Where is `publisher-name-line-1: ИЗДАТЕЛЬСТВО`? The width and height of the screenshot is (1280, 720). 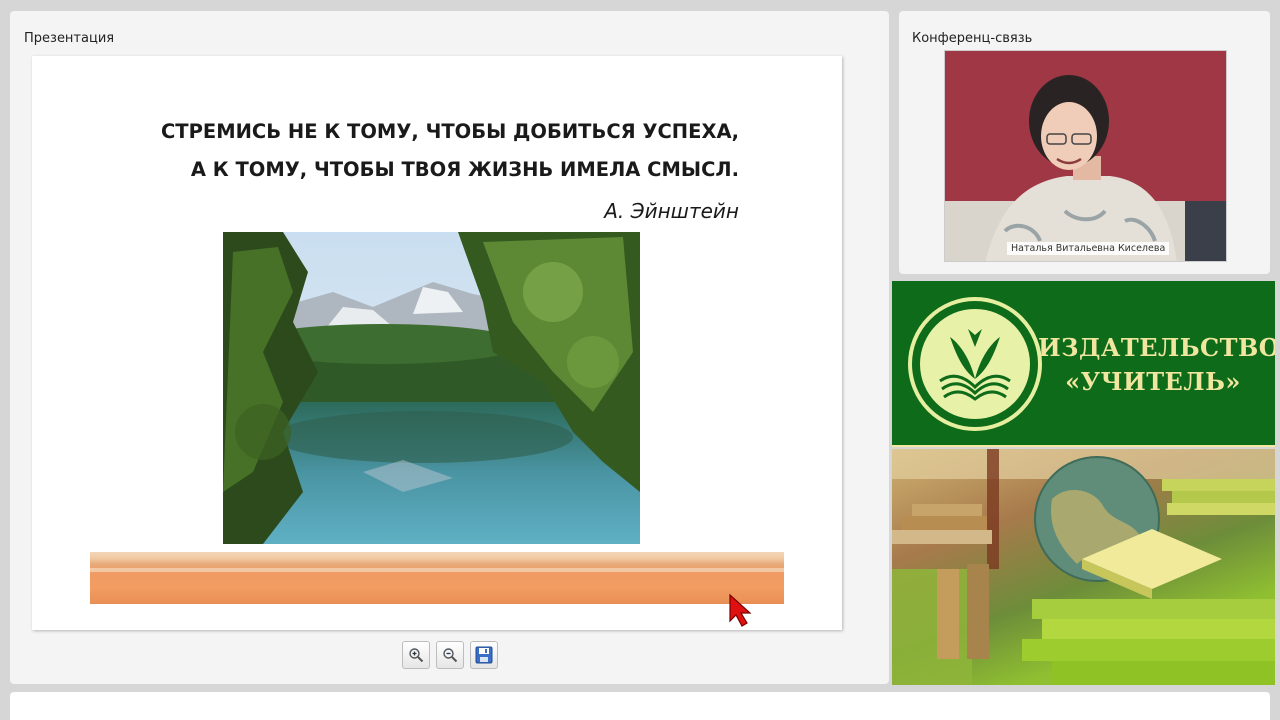 publisher-name-line-1: ИЗДАТЕЛЬСТВО is located at coordinates (1156, 347).